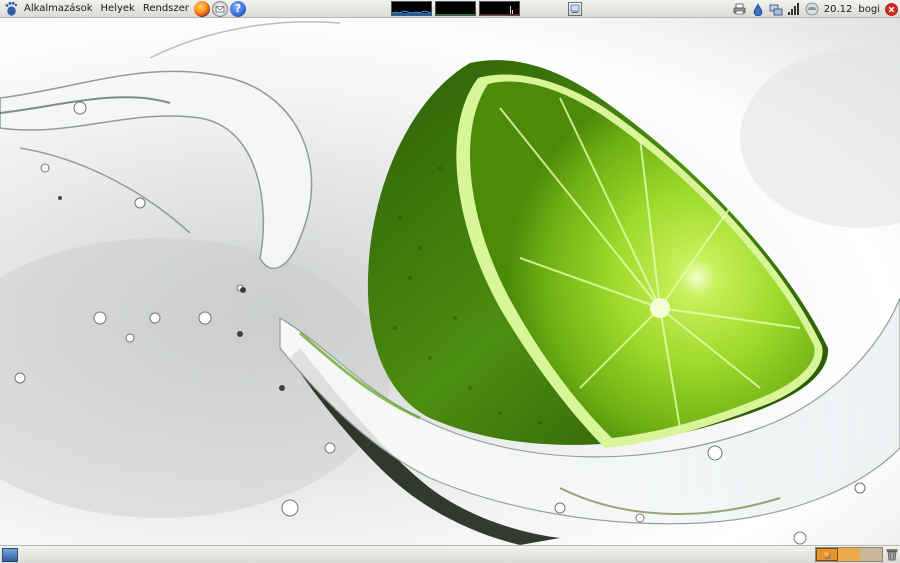 This screenshot has height=563, width=900. I want to click on applications-menu: Alkalmazások, so click(58, 9).